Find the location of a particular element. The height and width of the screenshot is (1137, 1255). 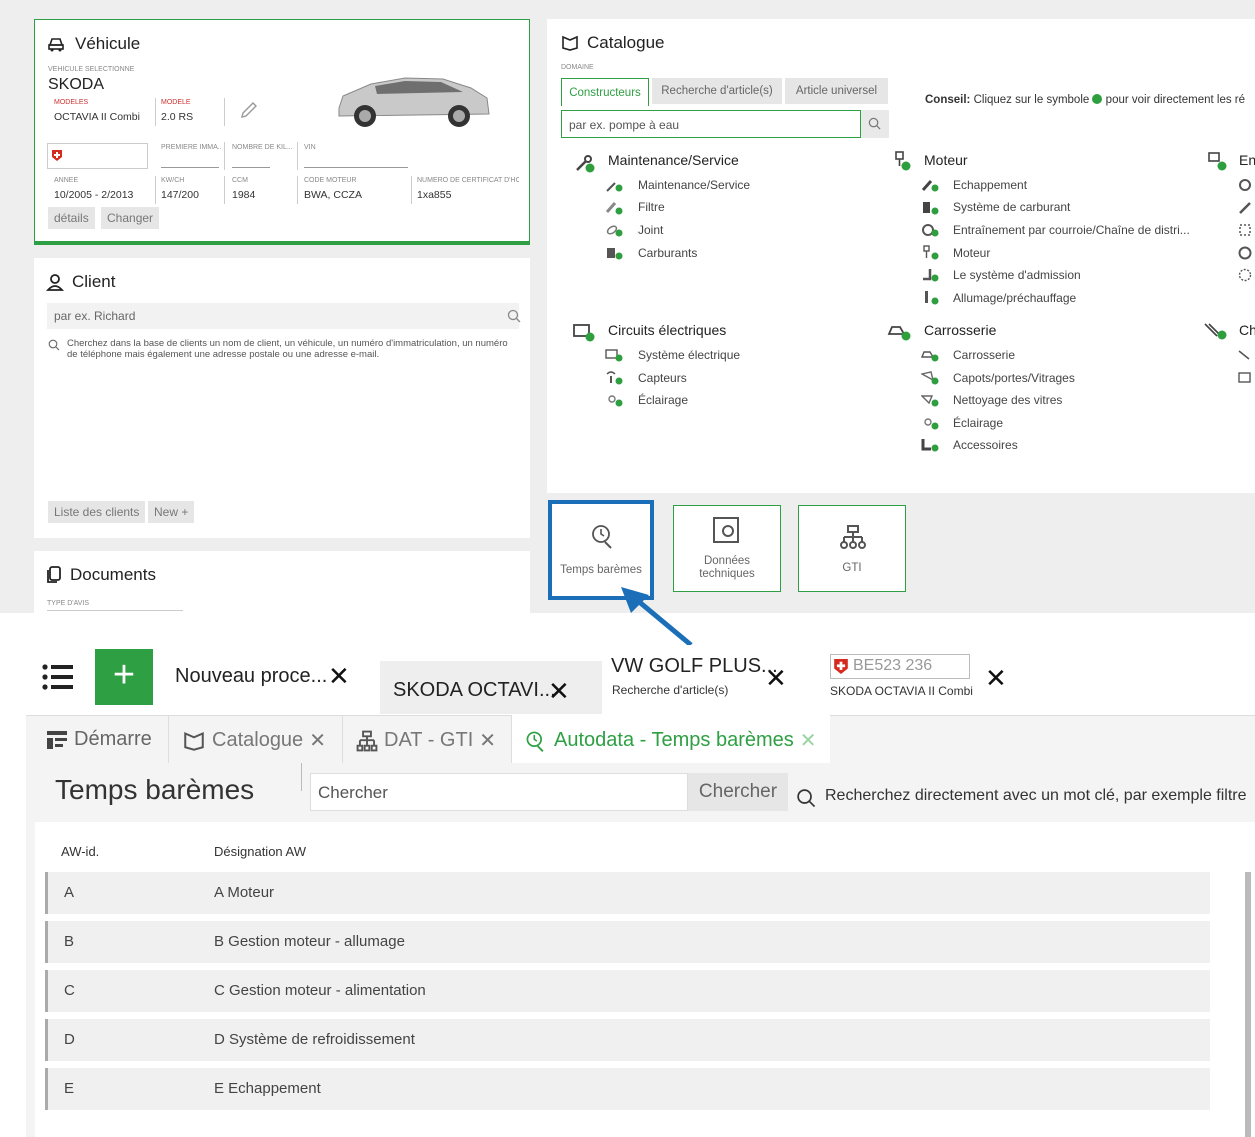

item-electrical-system: Système électrique is located at coordinates (689, 355).